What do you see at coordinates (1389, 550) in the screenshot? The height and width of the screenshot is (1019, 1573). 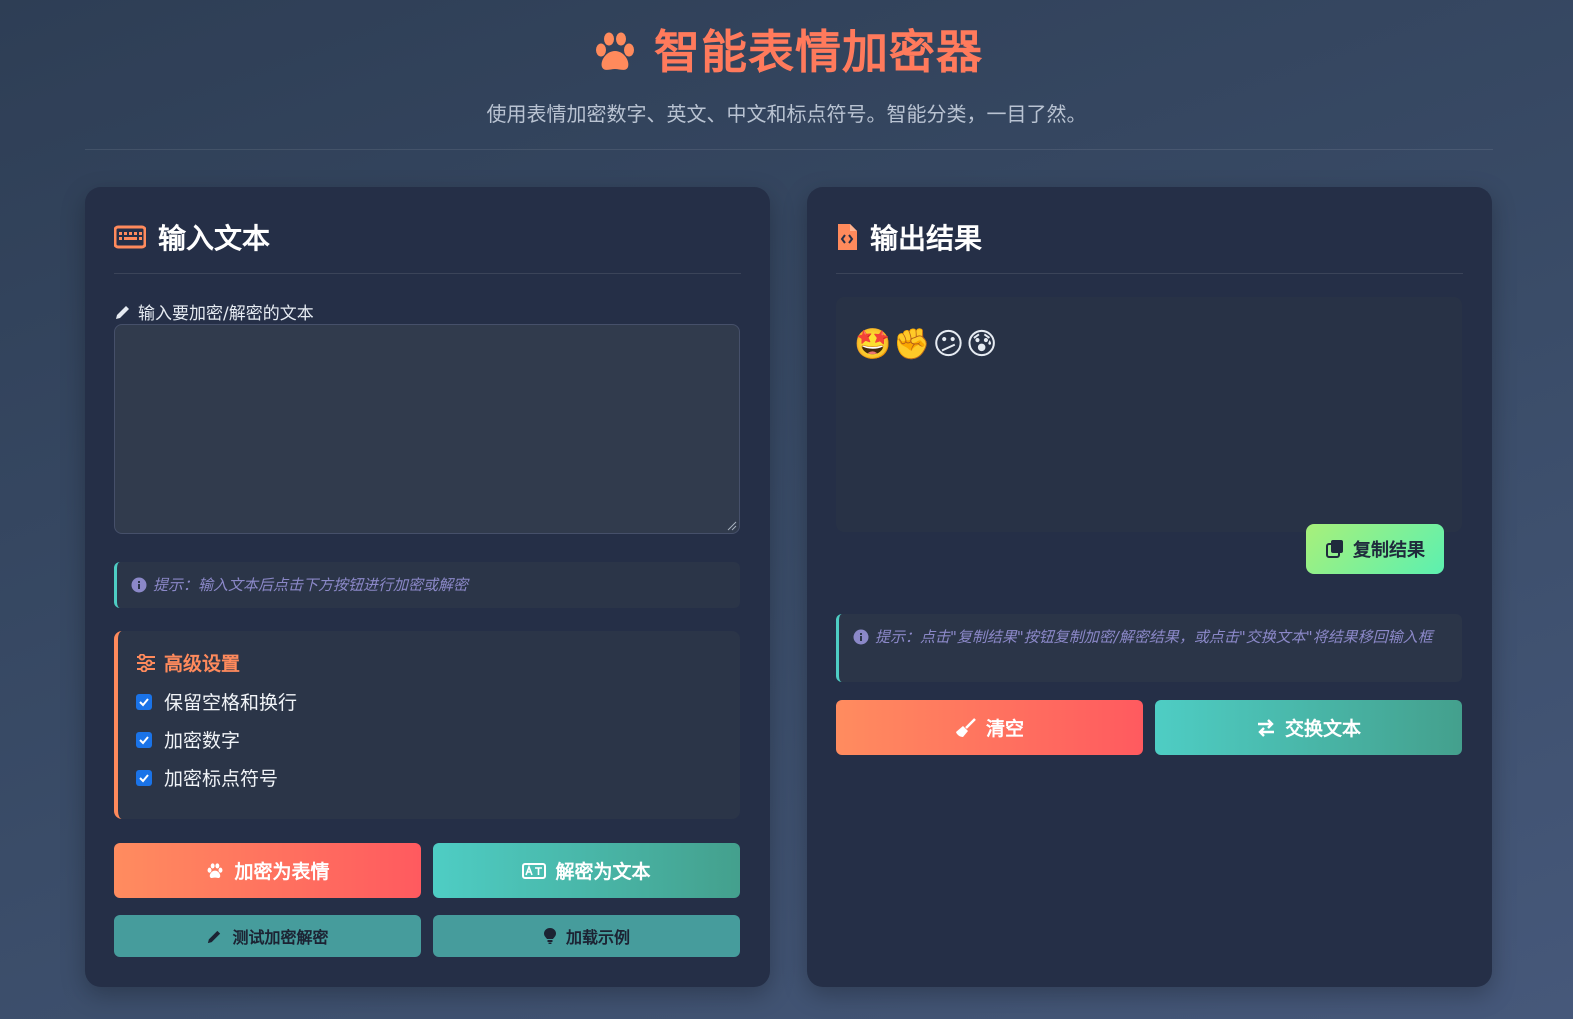 I see `copy-result-label: 复制结果` at bounding box center [1389, 550].